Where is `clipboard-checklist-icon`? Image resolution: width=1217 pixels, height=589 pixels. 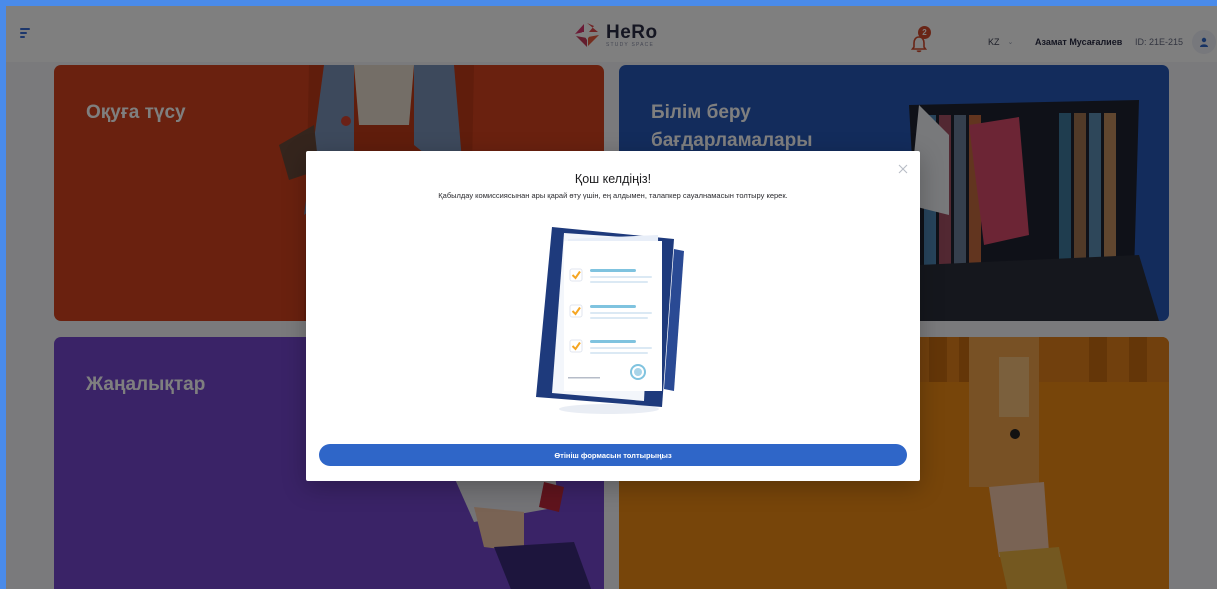 clipboard-checklist-icon is located at coordinates (609, 318).